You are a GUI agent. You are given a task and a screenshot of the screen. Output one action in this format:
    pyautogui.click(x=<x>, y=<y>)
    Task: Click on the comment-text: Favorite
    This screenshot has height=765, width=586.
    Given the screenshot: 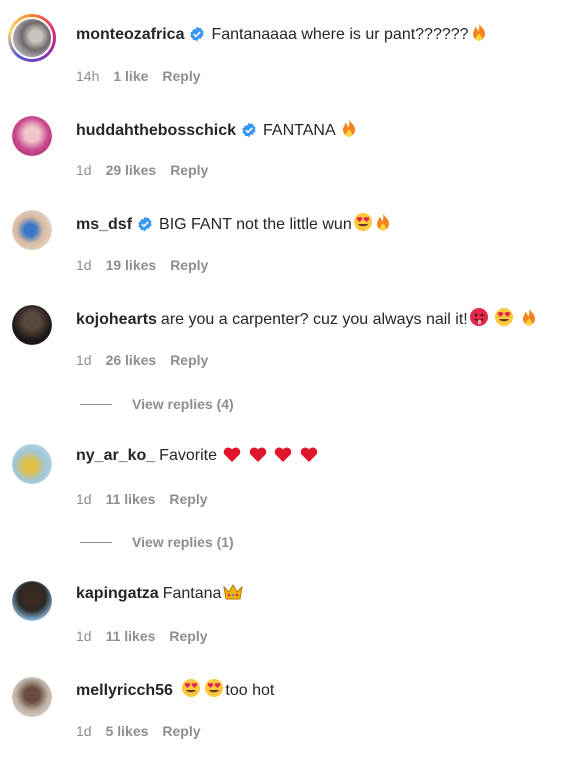 What is the action you would take?
    pyautogui.click(x=188, y=455)
    